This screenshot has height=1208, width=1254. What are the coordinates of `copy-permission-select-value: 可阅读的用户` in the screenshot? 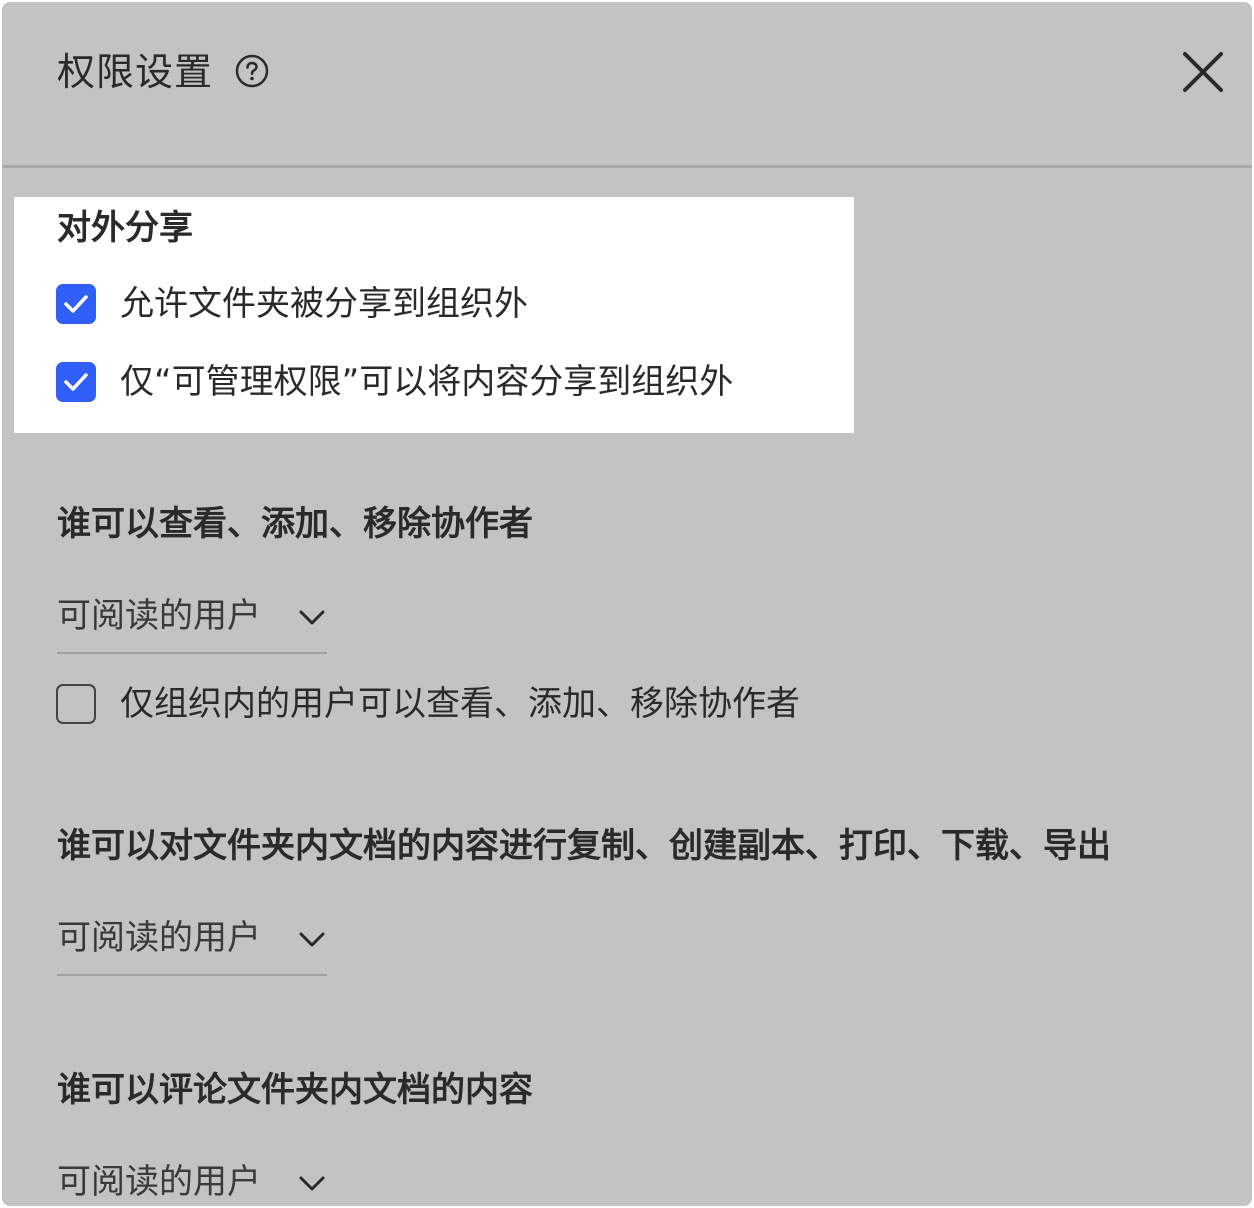 It's located at (159, 938).